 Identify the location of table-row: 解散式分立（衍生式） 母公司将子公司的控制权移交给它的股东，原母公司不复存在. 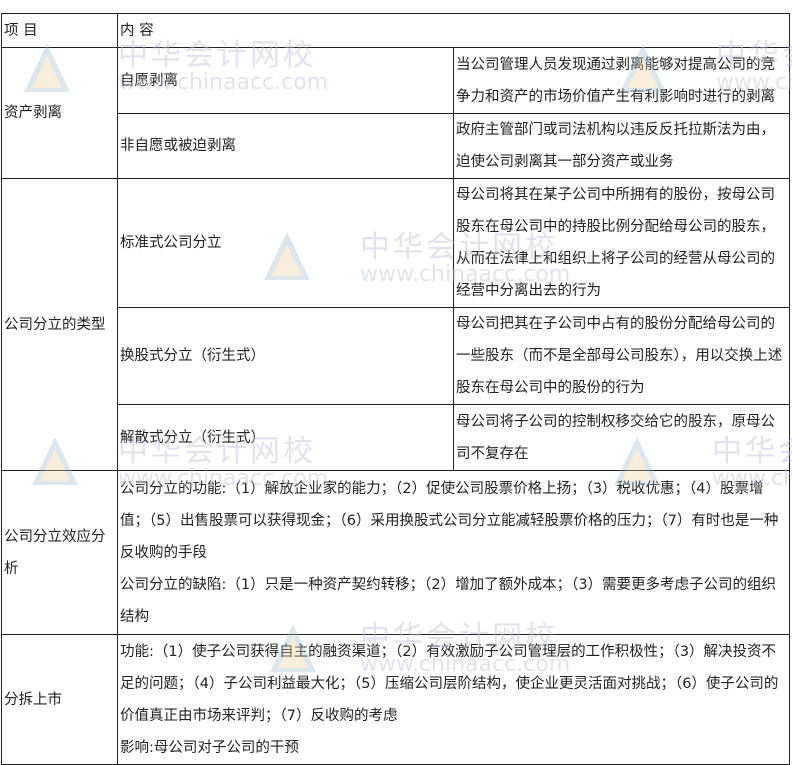
(396, 437).